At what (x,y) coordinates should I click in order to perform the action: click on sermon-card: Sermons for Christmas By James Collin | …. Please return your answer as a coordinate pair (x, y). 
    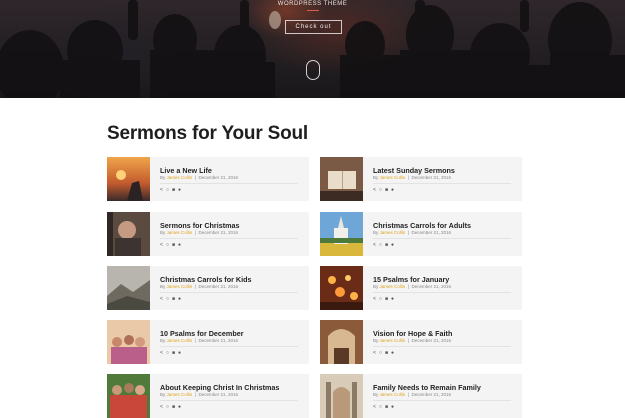
    Looking at the image, I should click on (208, 234).